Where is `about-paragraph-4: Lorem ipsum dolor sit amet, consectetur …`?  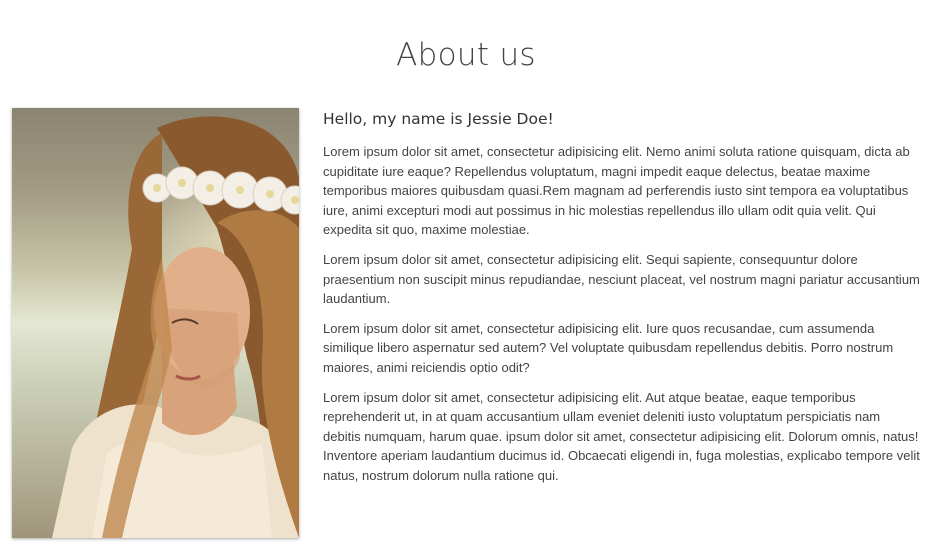 about-paragraph-4: Lorem ipsum dolor sit amet, consectetur … is located at coordinates (621, 436).